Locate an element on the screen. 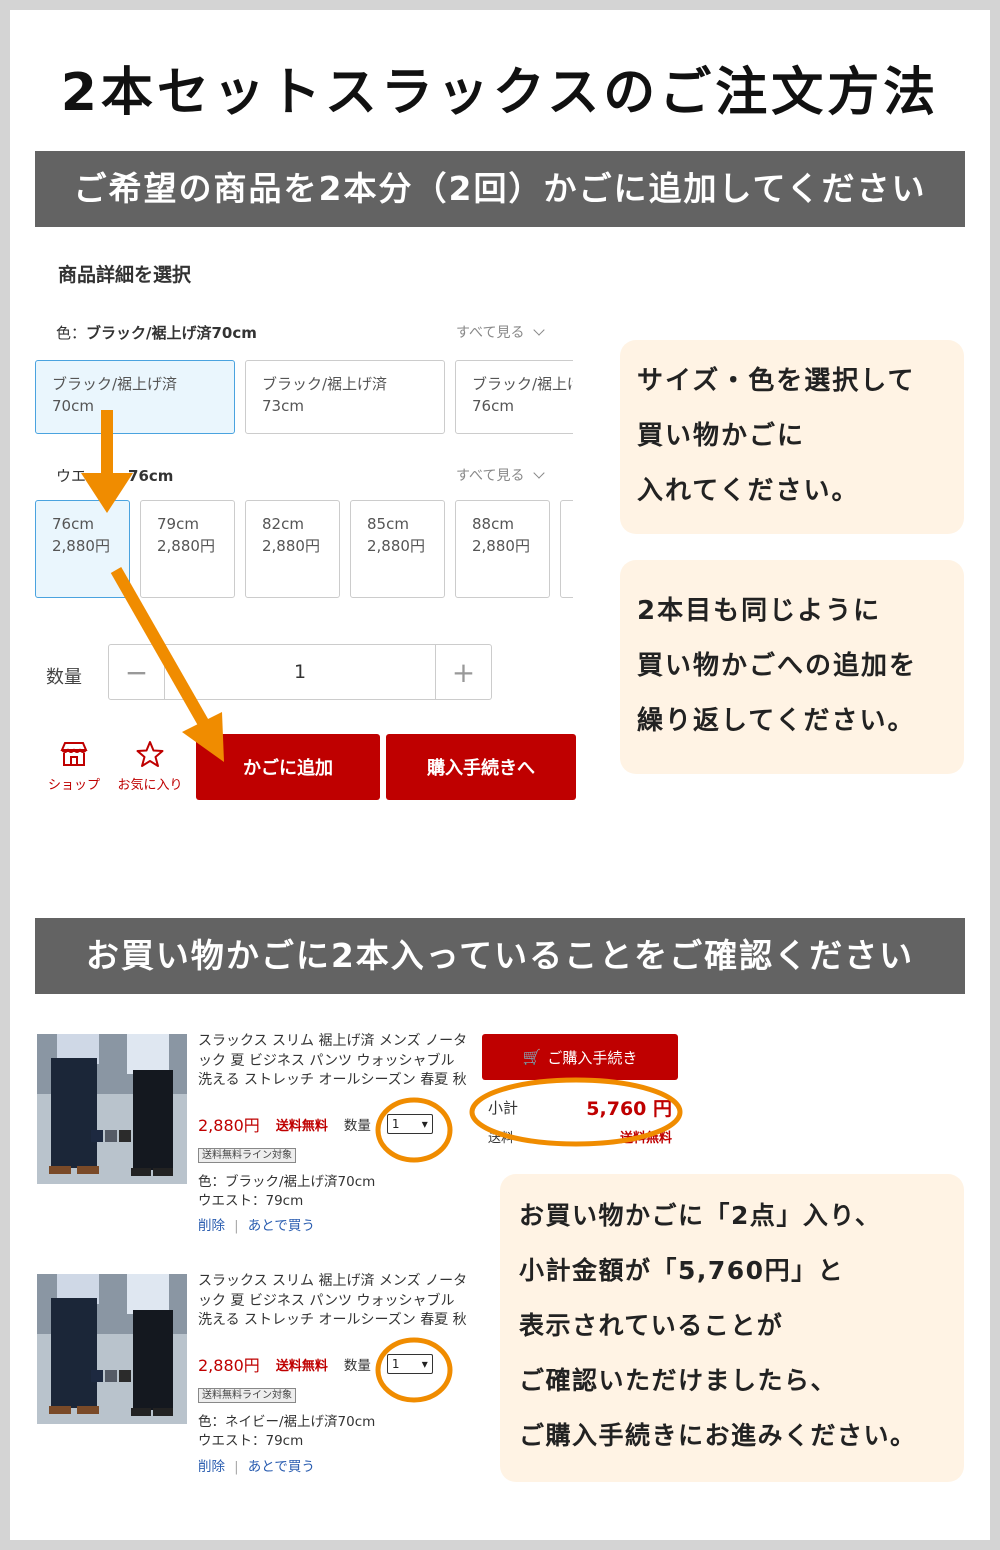 The height and width of the screenshot is (1550, 1000). arrow-diagonal-icon is located at coordinates (167, 664).